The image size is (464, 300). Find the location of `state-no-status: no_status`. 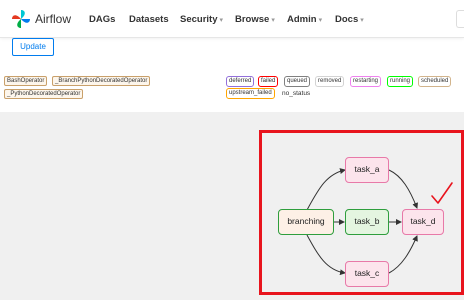

state-no-status: no_status is located at coordinates (296, 93).